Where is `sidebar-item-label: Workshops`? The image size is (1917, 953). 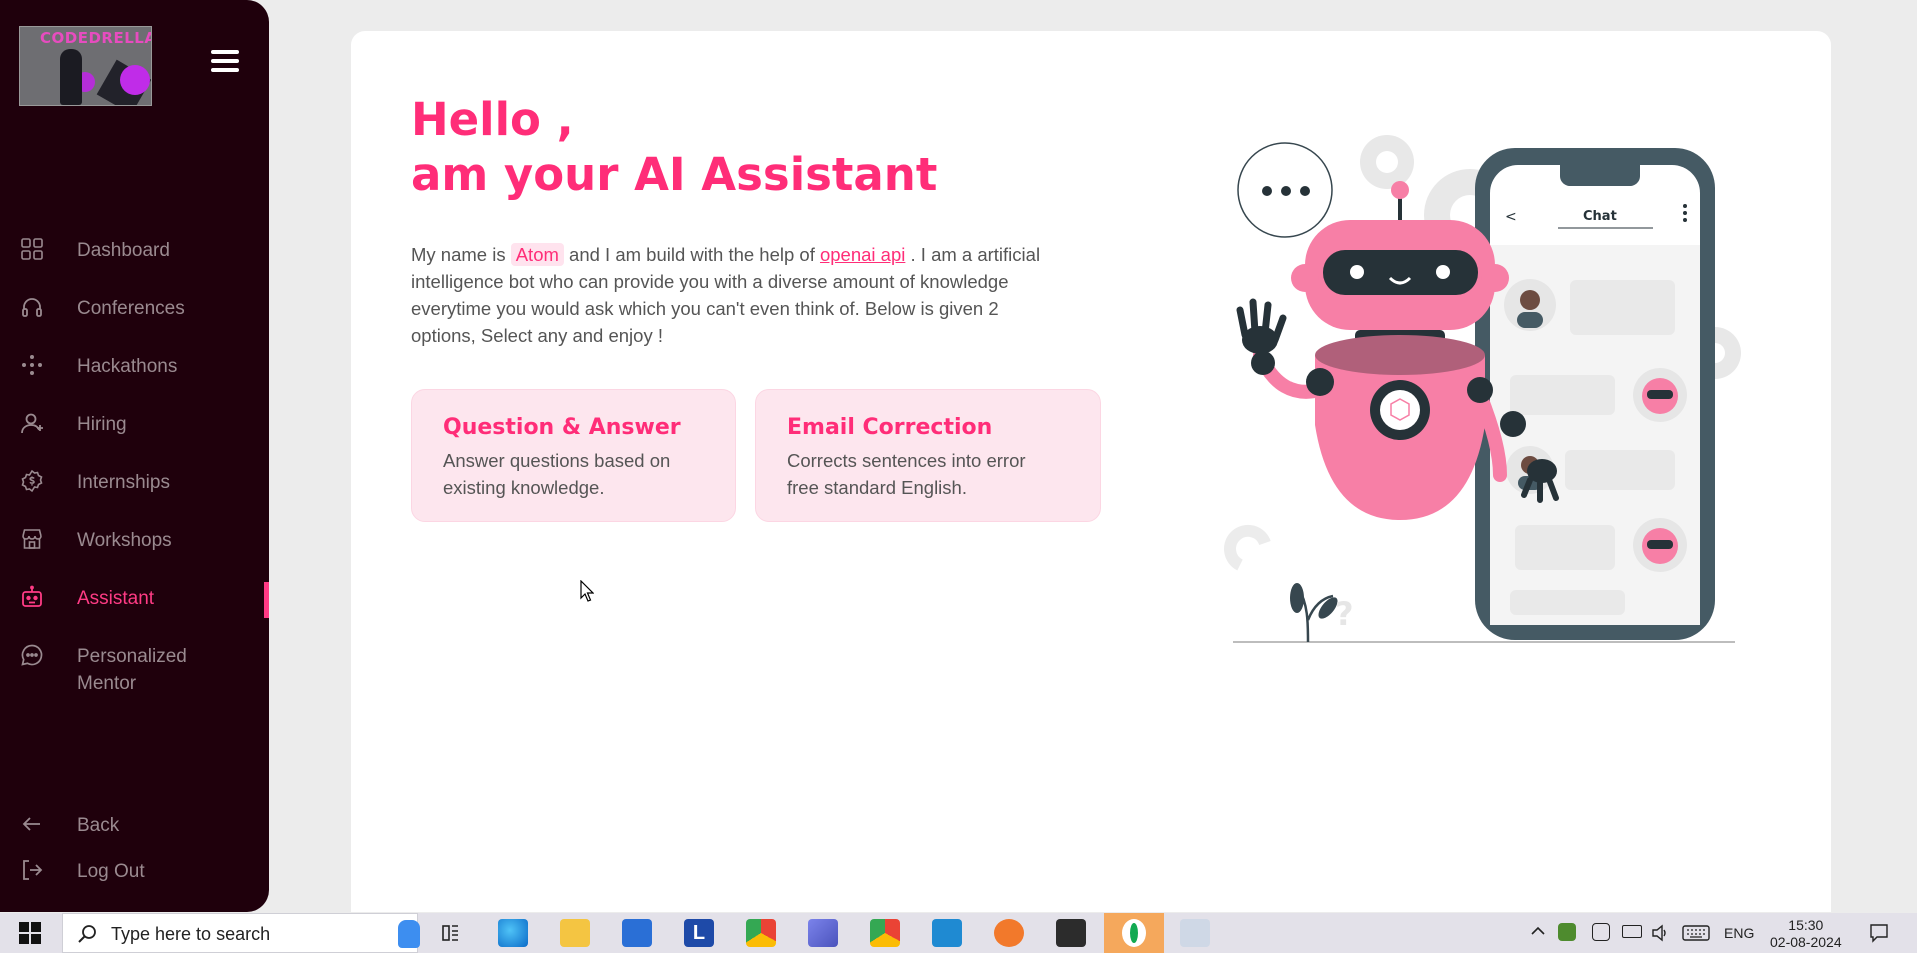 sidebar-item-label: Workshops is located at coordinates (124, 540).